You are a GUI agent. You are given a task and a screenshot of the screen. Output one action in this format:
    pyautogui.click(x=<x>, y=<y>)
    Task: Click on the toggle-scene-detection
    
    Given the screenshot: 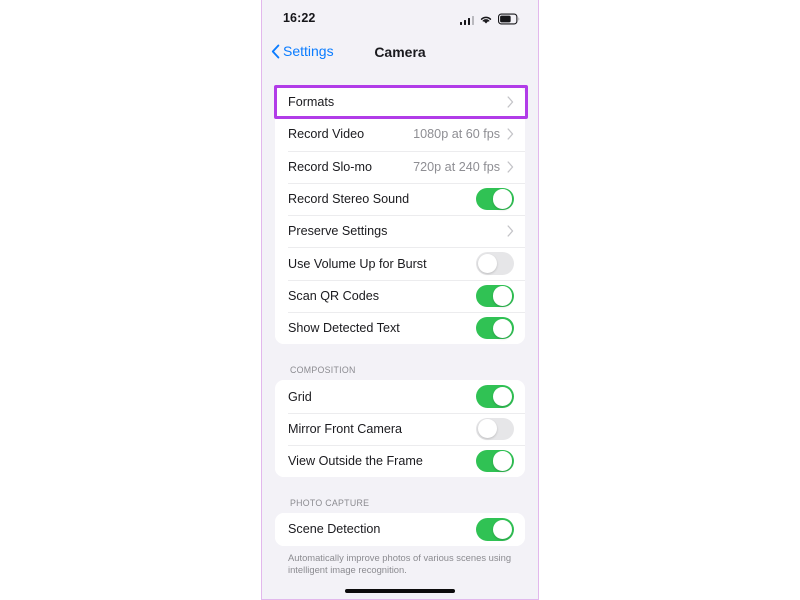 What is the action you would take?
    pyautogui.click(x=495, y=529)
    